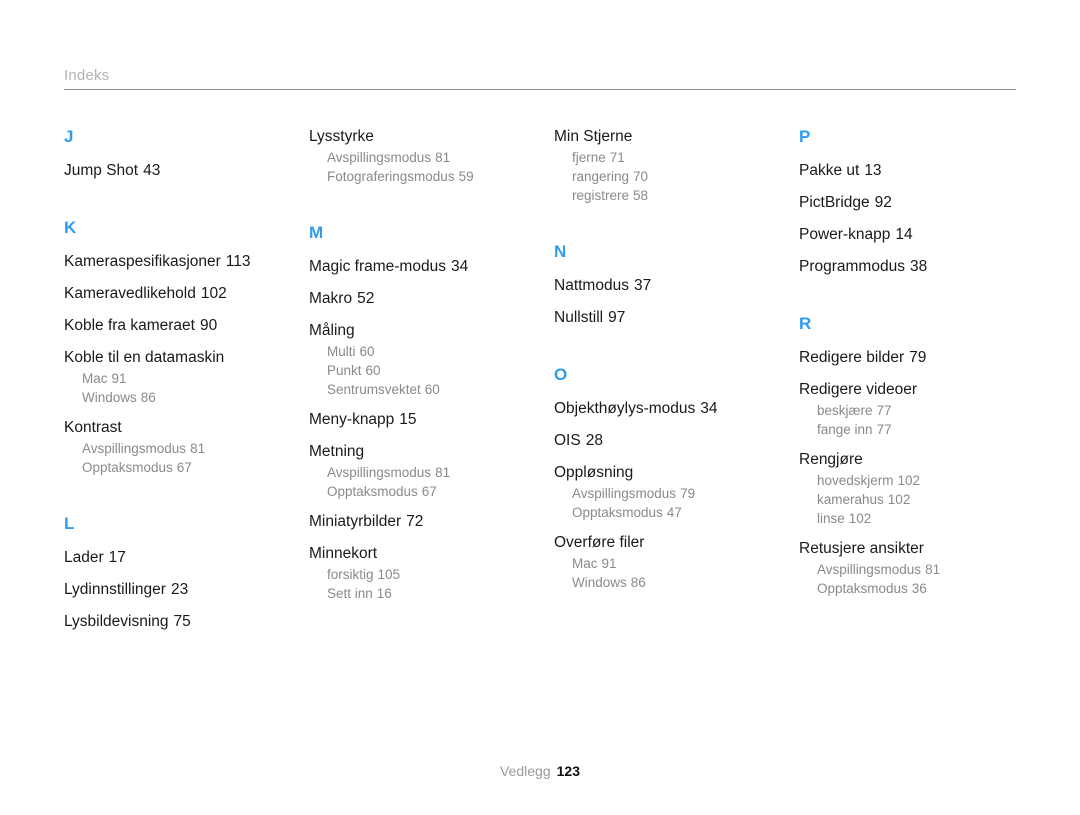 This screenshot has height=815, width=1080. I want to click on index-entry-page: 23, so click(177, 589).